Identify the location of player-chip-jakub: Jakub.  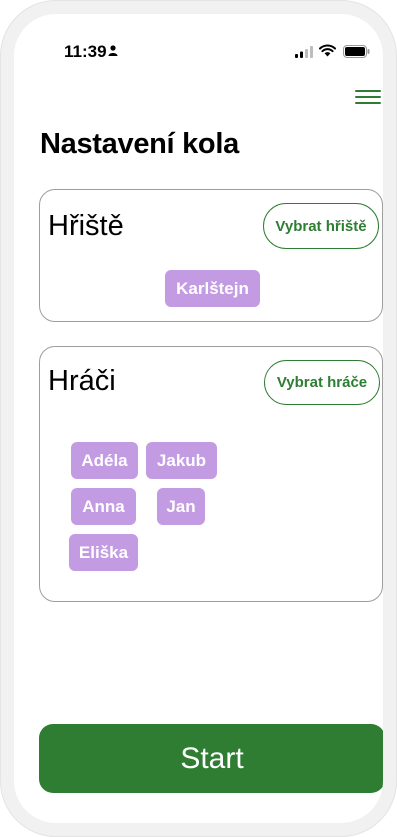
(181, 460).